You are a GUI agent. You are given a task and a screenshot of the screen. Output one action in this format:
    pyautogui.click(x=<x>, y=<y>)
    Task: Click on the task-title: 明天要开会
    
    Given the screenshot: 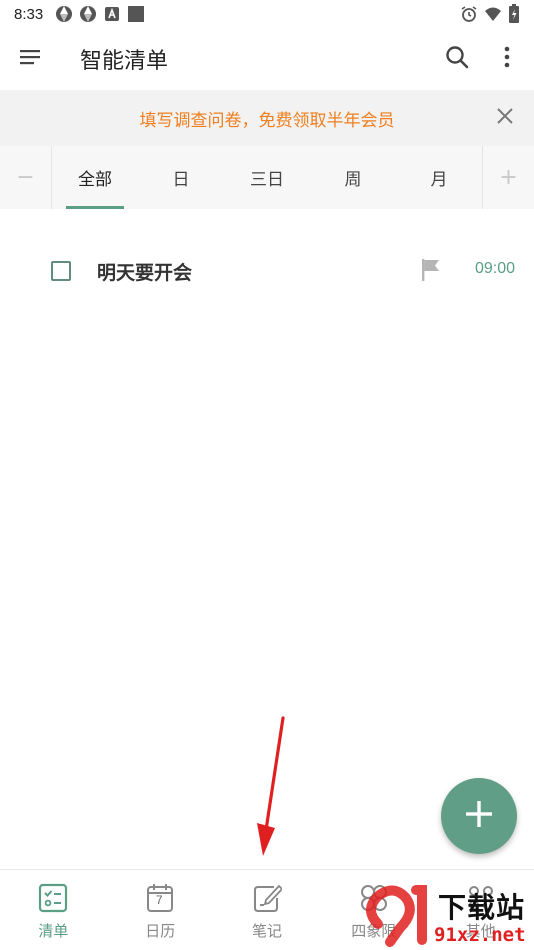 What is the action you would take?
    pyautogui.click(x=144, y=271)
    